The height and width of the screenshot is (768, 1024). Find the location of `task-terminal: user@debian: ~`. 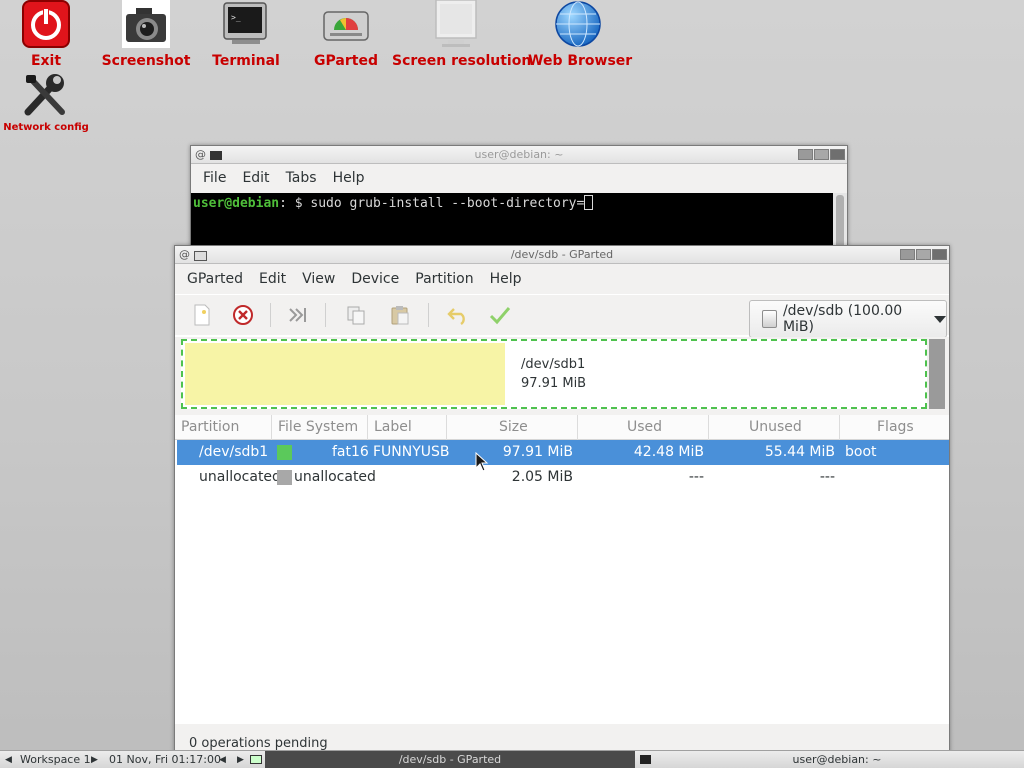

task-terminal: user@debian: ~ is located at coordinates (837, 759).